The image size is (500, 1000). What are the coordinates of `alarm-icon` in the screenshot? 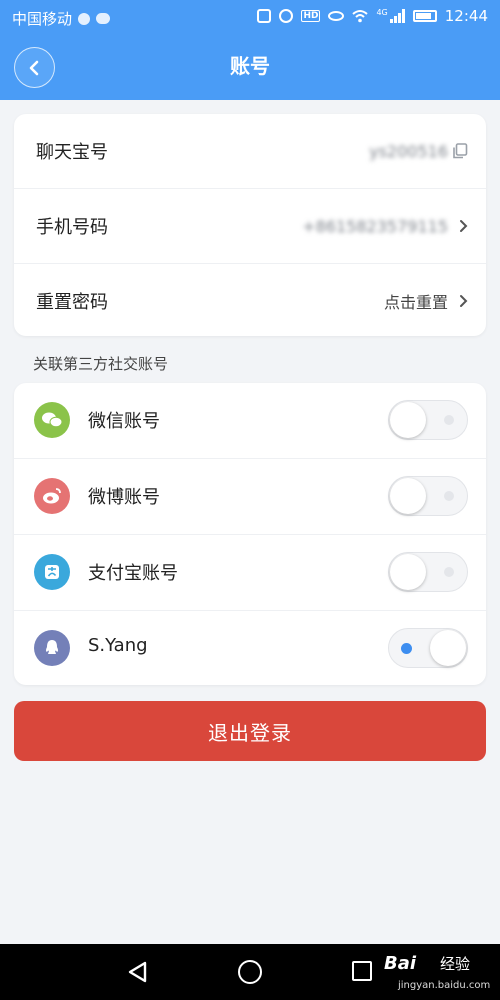 It's located at (286, 16).